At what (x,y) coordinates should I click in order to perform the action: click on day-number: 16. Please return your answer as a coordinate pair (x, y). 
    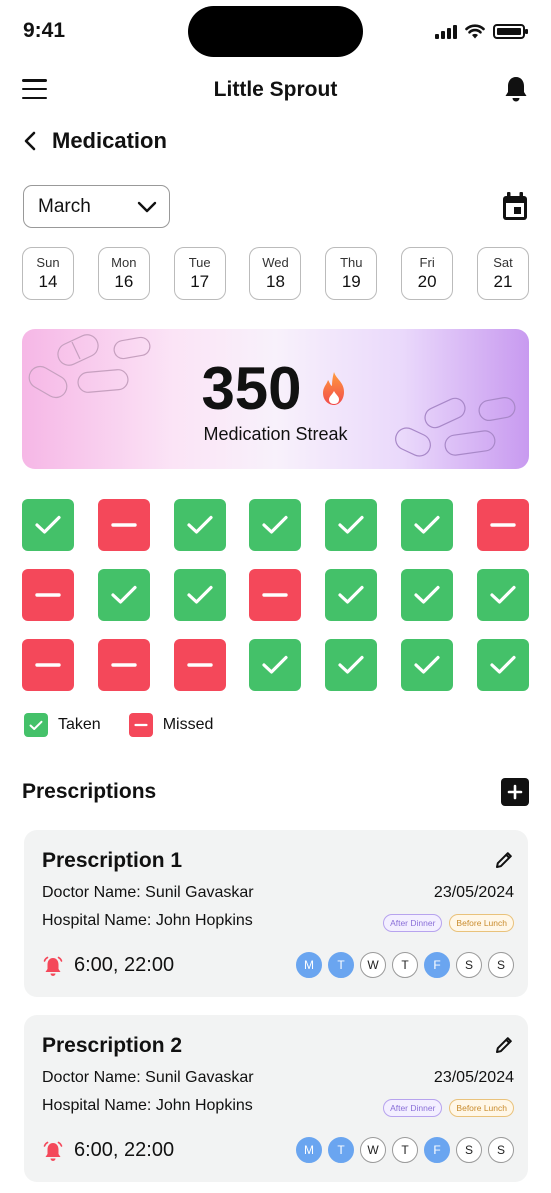
    Looking at the image, I should click on (124, 281).